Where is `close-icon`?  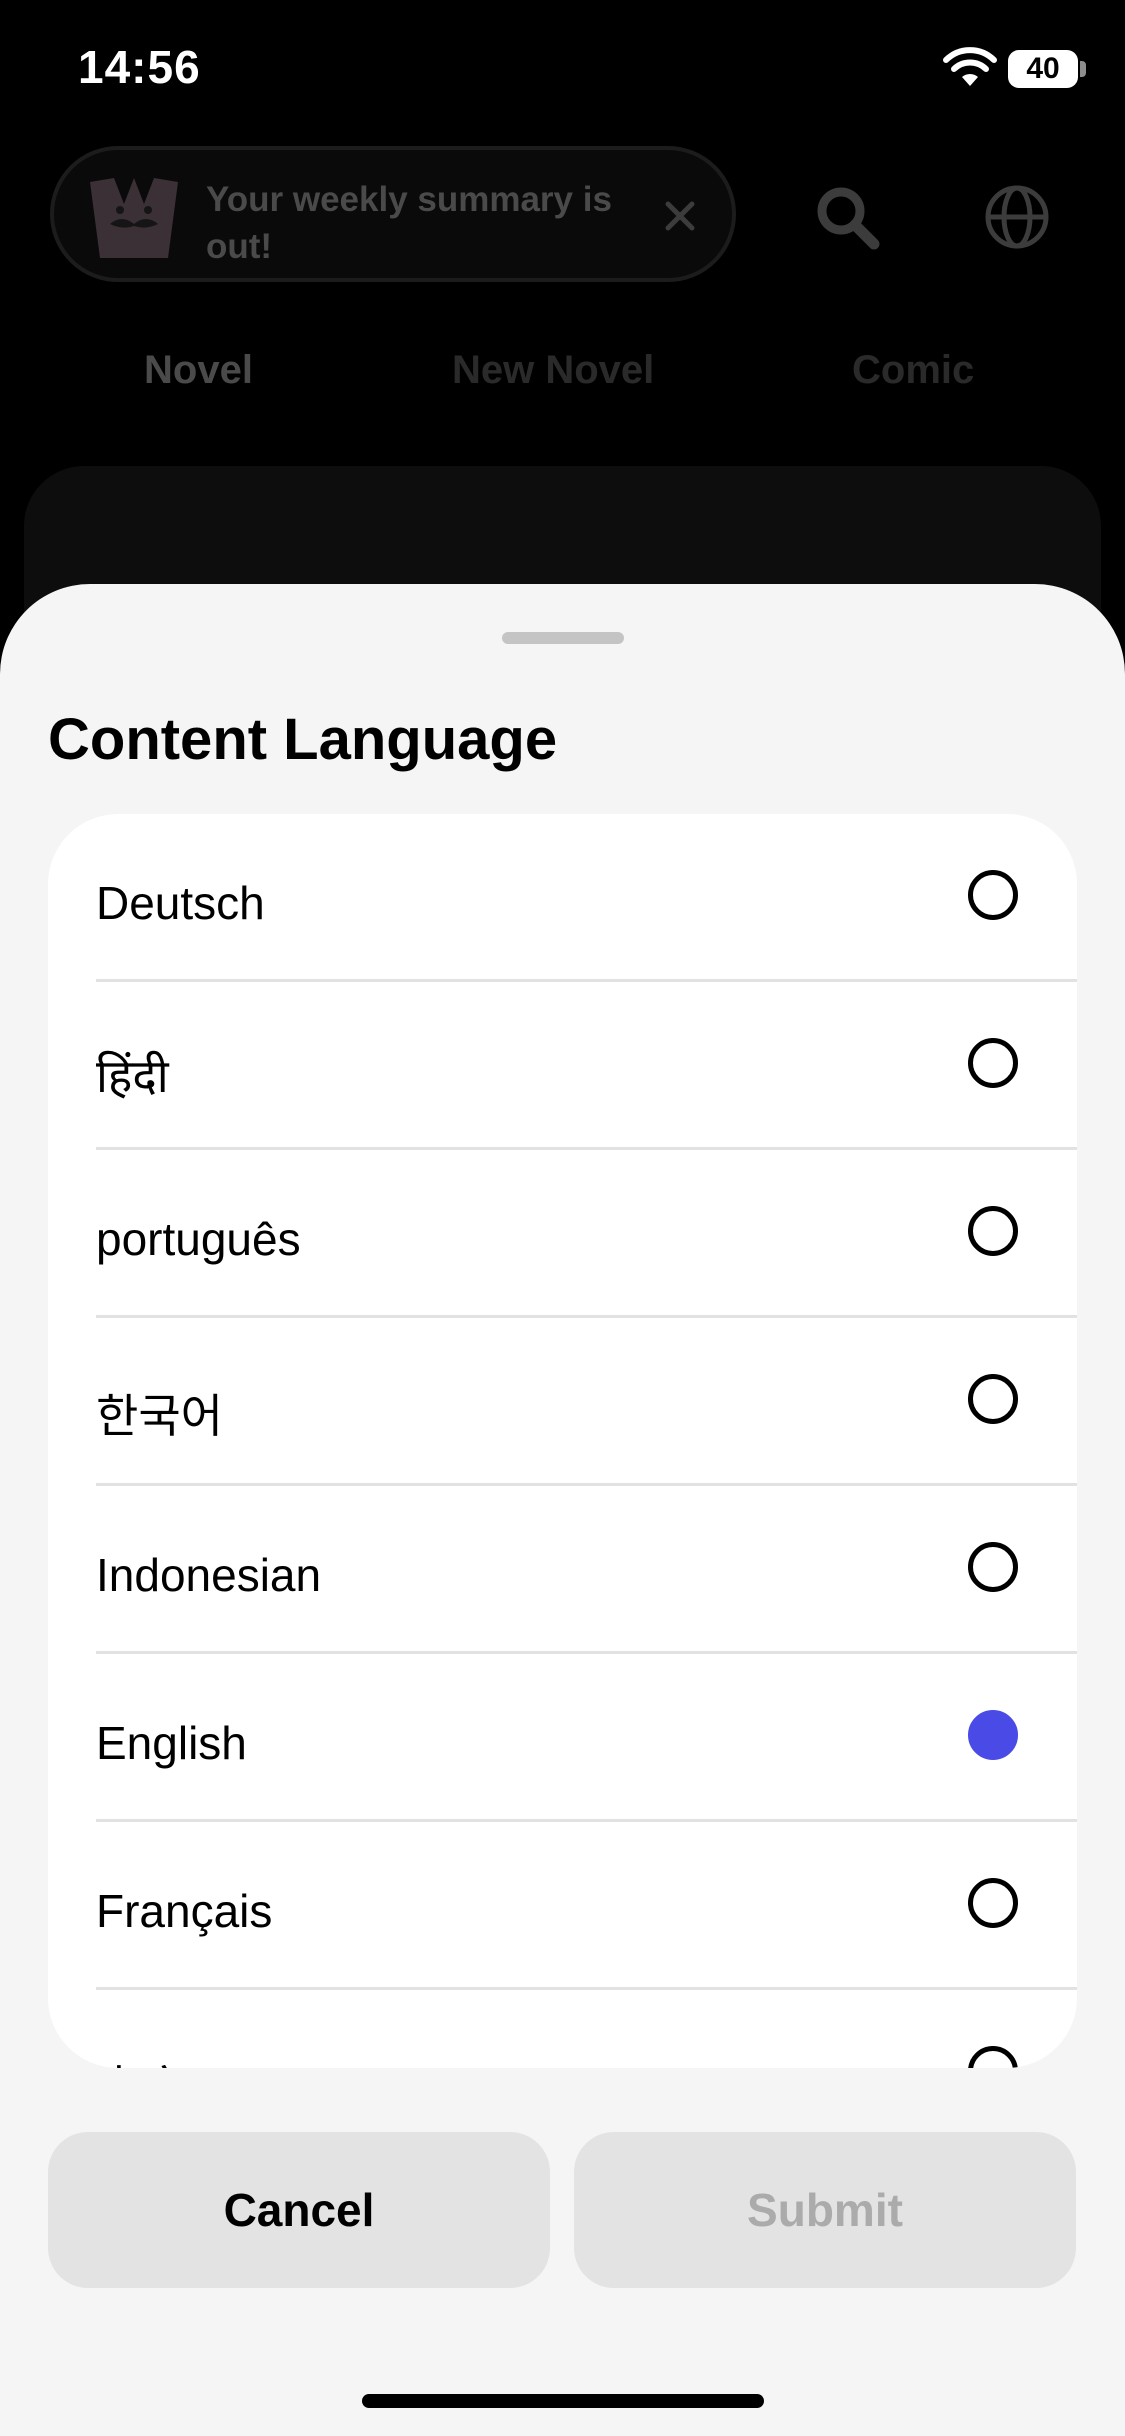 close-icon is located at coordinates (680, 216).